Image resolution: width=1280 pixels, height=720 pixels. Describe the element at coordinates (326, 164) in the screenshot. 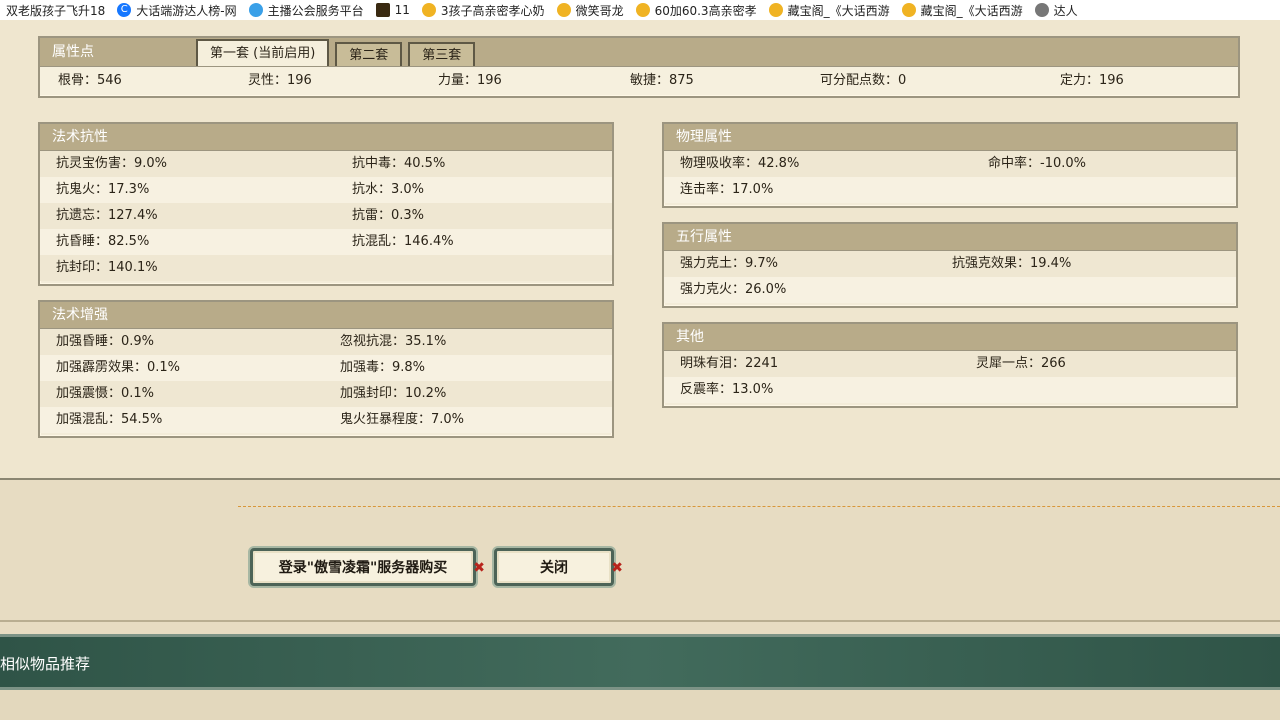

I see `list-item: 抗灵宝伤害：9.0% 抗中毒：40.5%` at that location.